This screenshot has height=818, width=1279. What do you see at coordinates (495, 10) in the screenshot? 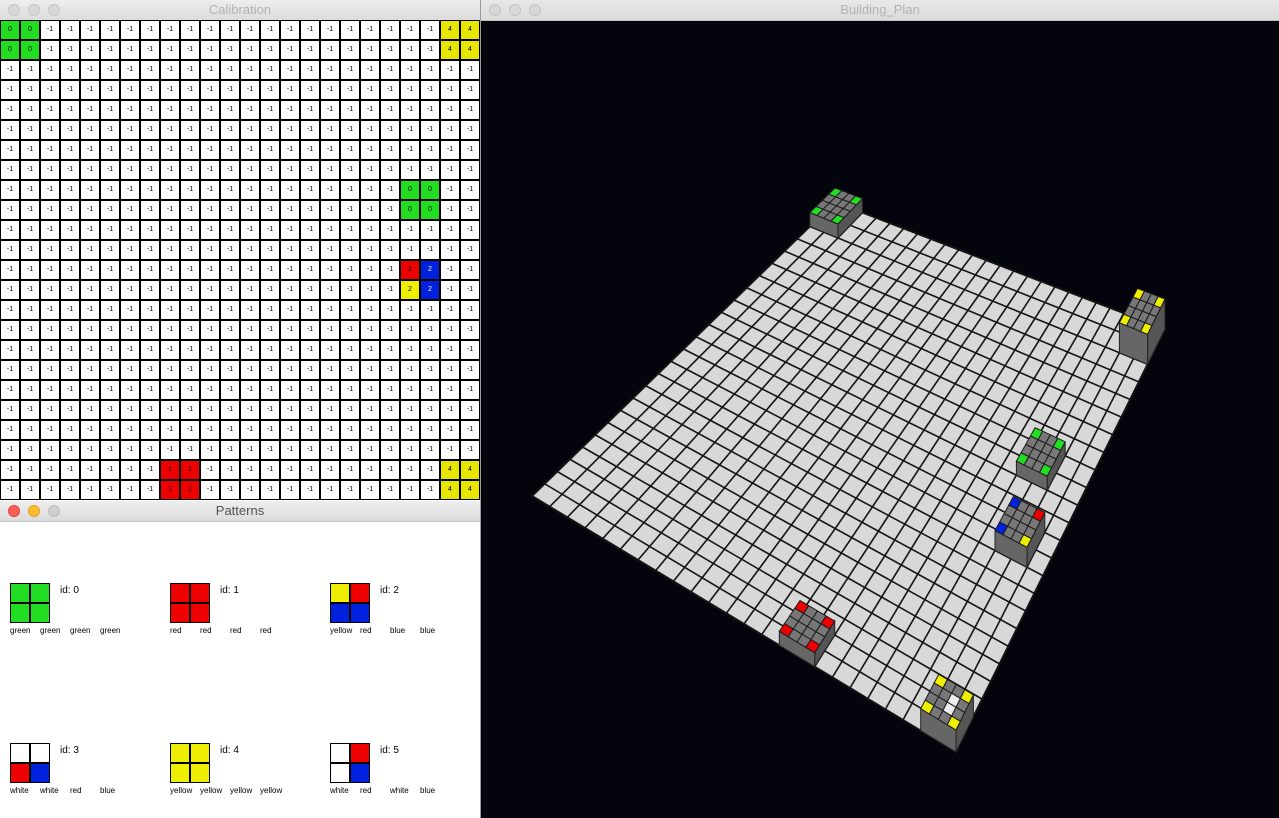
I see `close-button` at bounding box center [495, 10].